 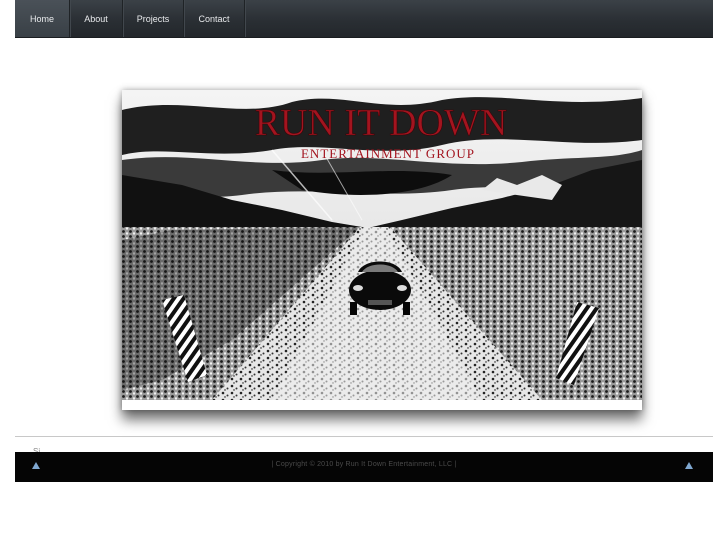 I want to click on top-navigation: Home About Projects Contact, so click(x=364, y=18).